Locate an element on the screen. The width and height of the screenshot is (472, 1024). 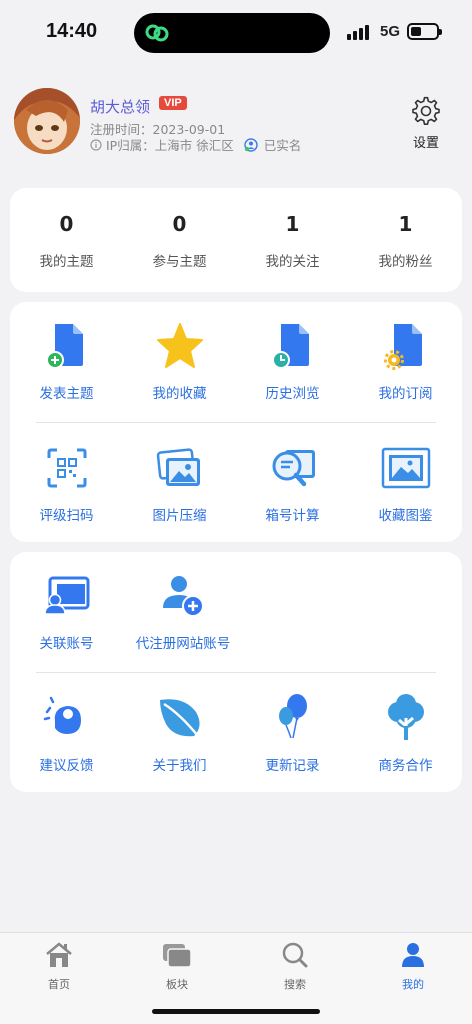
status-time: 14:40 is located at coordinates (72, 31).